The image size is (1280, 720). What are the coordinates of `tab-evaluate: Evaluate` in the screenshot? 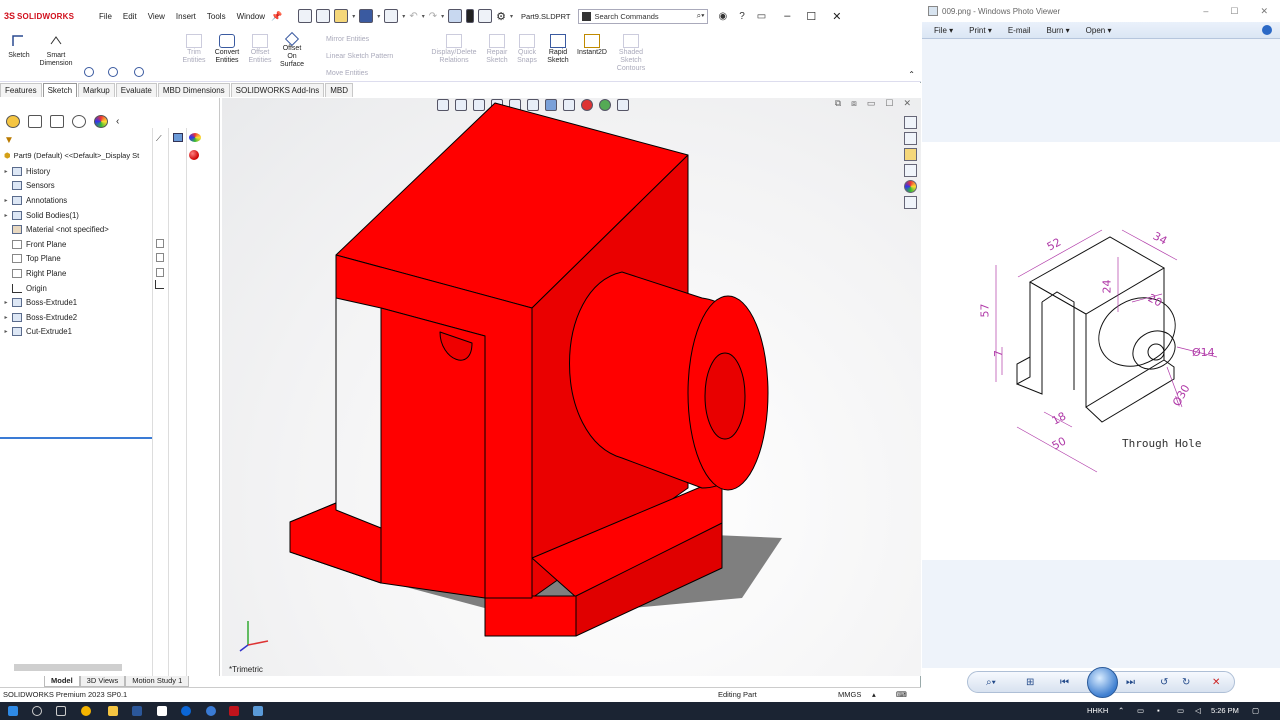 It's located at (136, 90).